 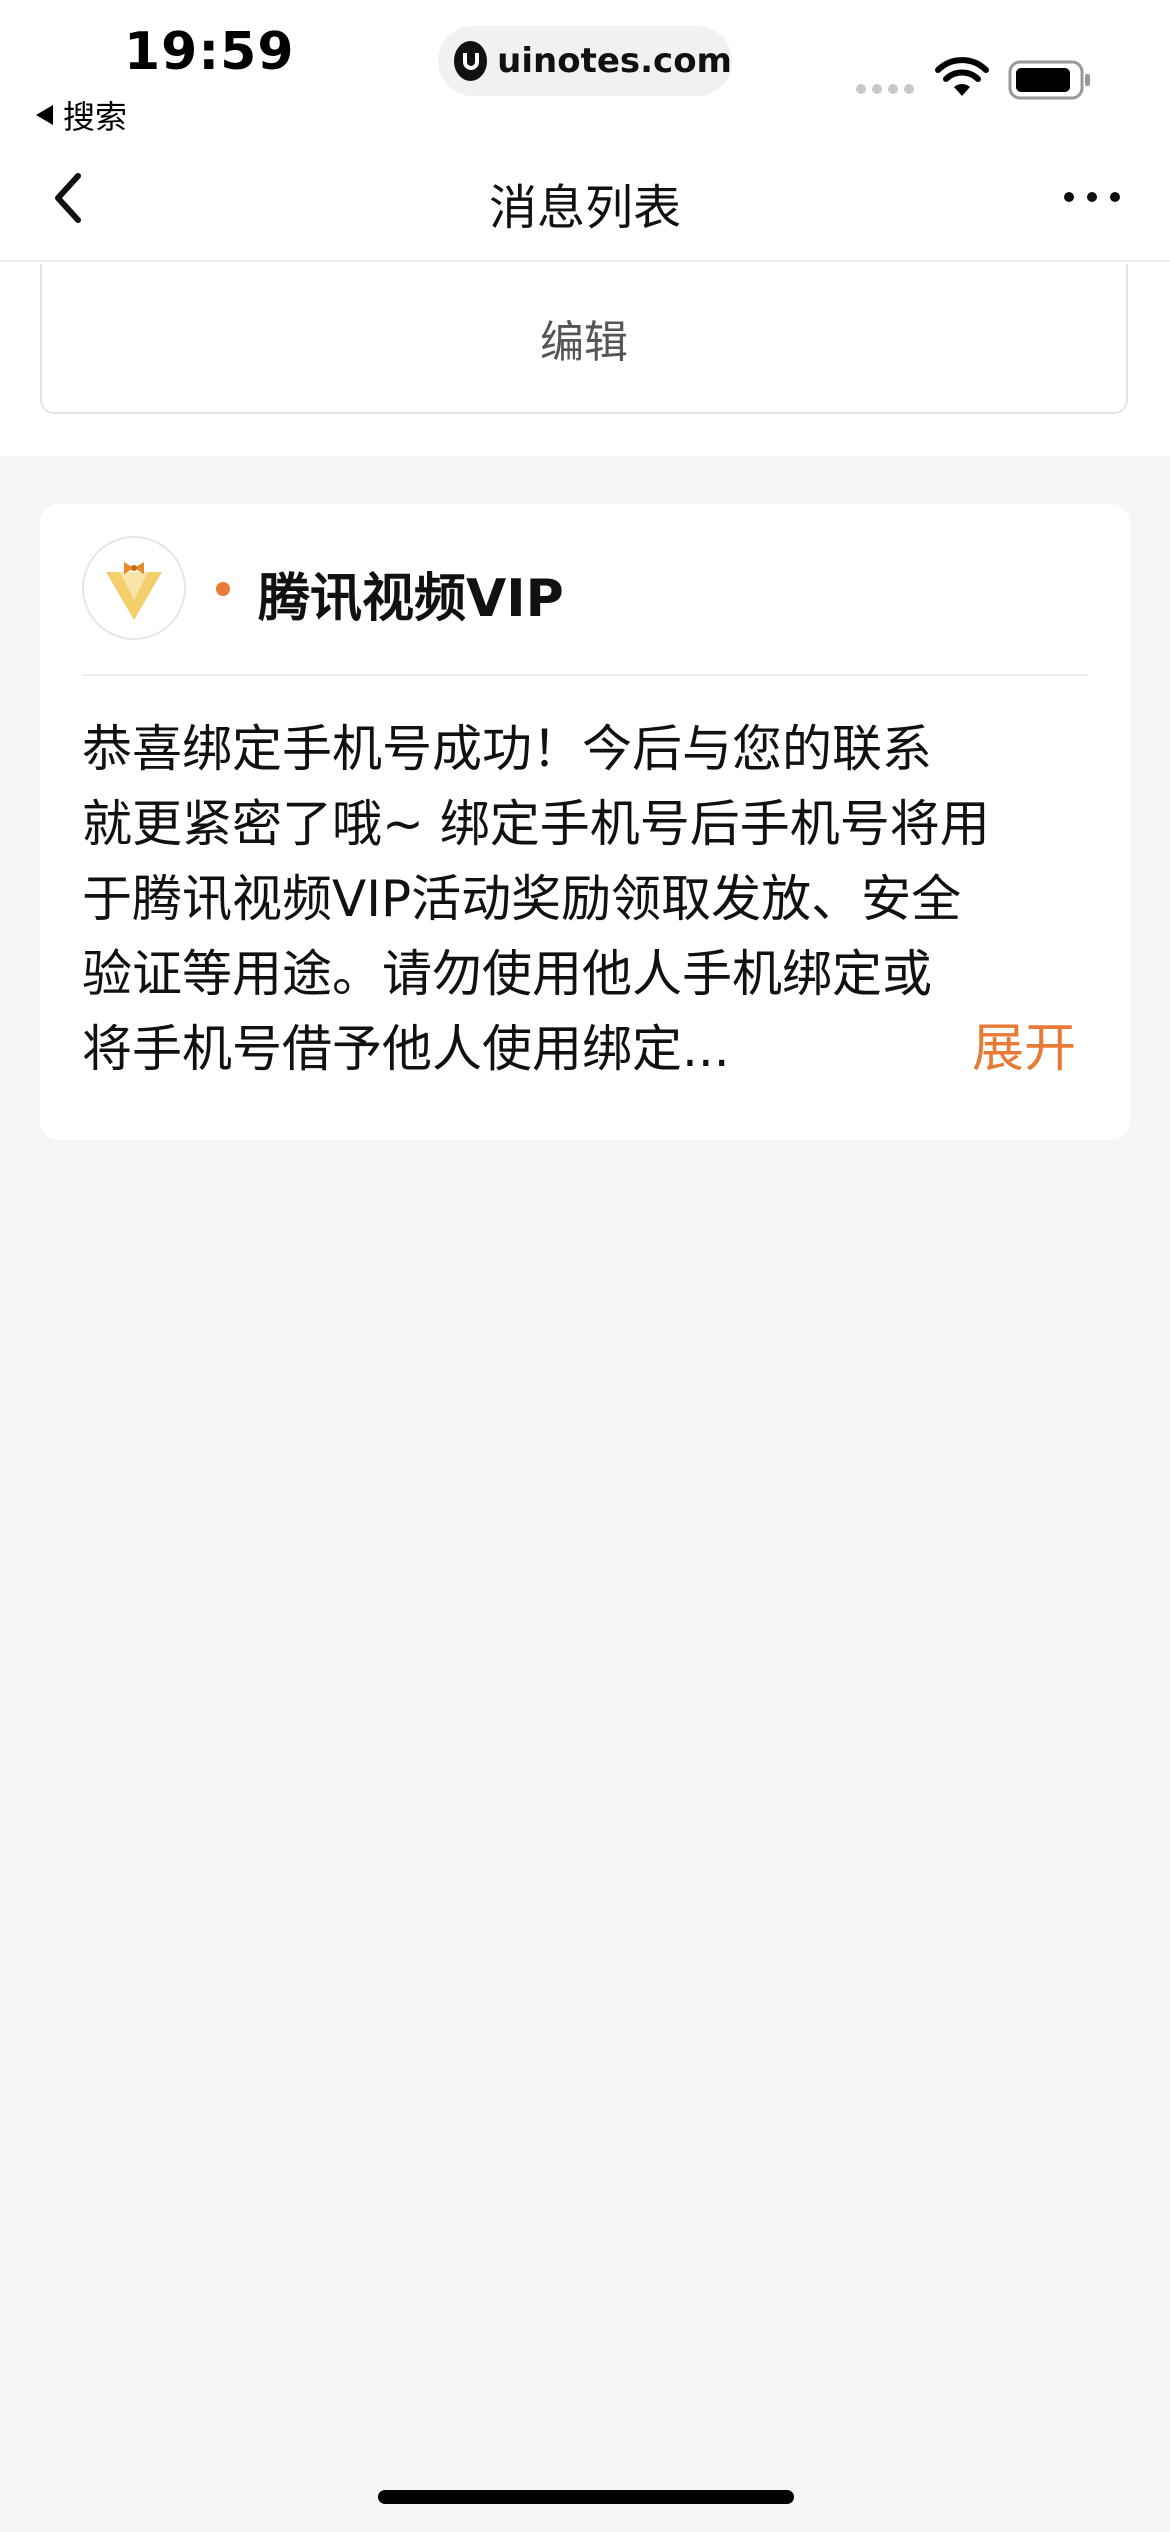 I want to click on url-text: uinotes.com, so click(x=614, y=61).